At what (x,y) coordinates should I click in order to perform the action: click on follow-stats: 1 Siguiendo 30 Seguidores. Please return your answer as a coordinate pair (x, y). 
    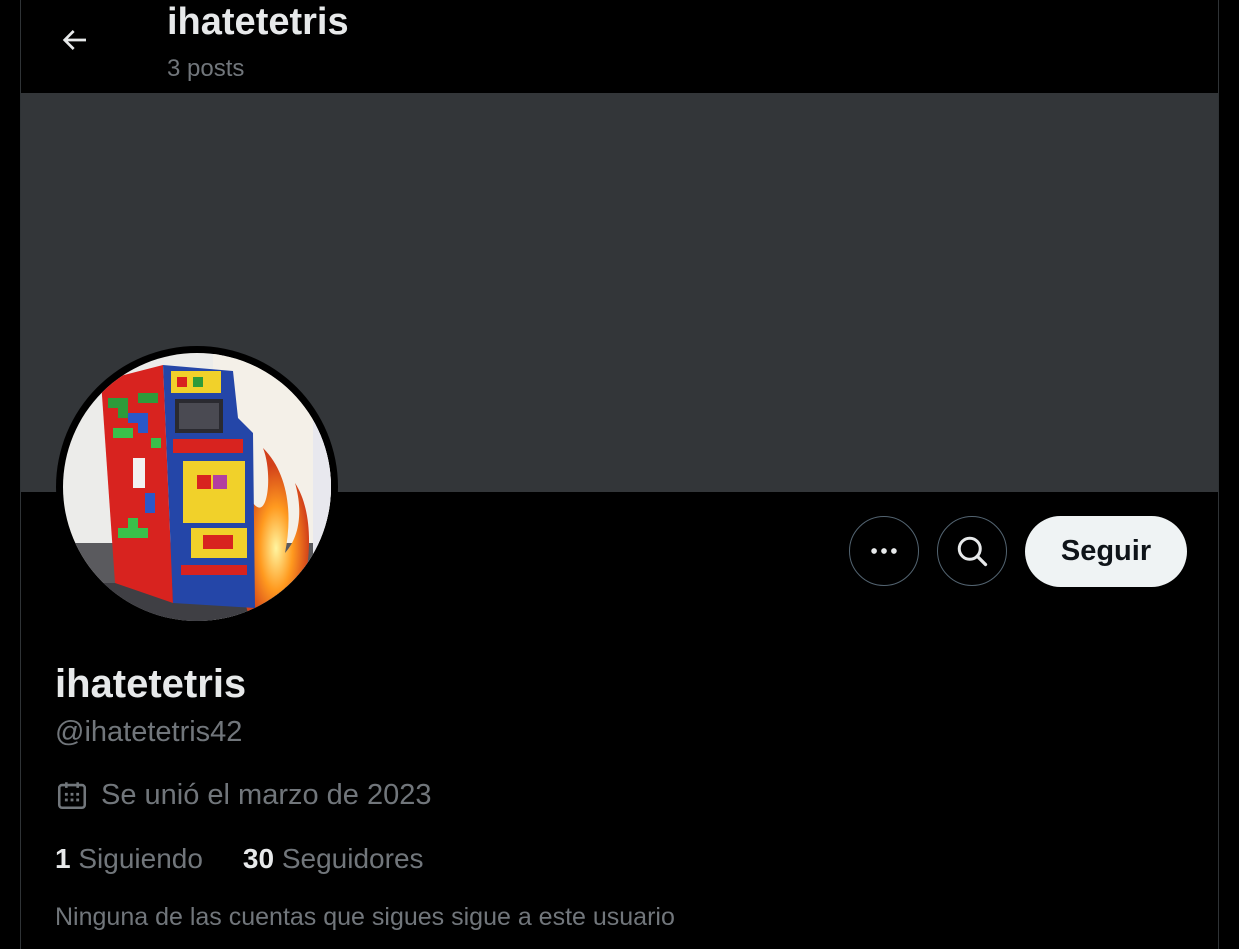
    Looking at the image, I should click on (259, 859).